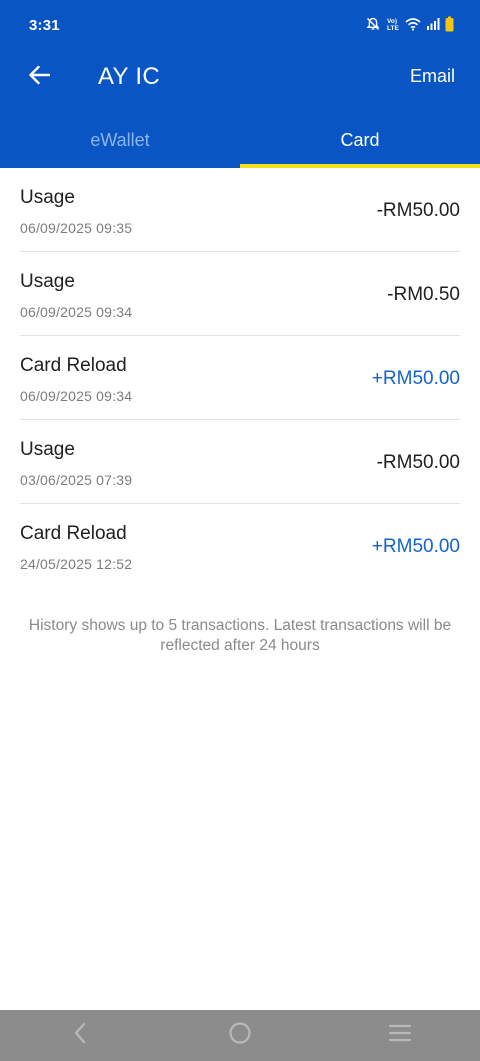 Image resolution: width=480 pixels, height=1061 pixels. What do you see at coordinates (432, 76) in the screenshot?
I see `email-button: Email` at bounding box center [432, 76].